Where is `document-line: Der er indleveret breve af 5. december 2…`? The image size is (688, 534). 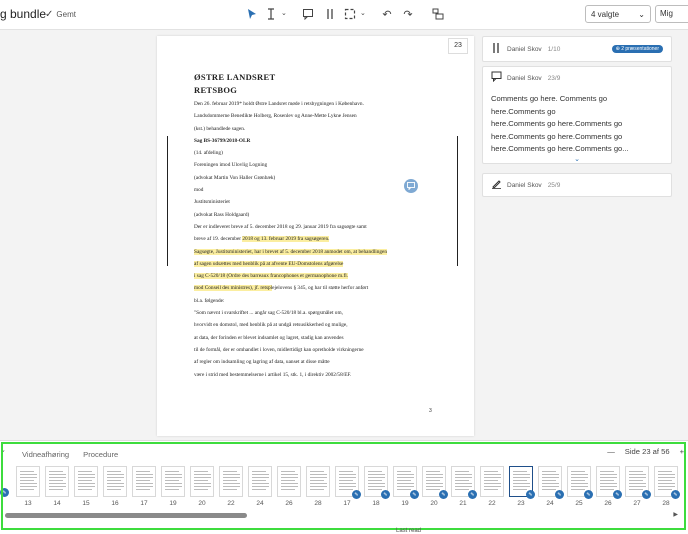 document-line: Der er indleveret breve af 5. december 2… is located at coordinates (280, 226).